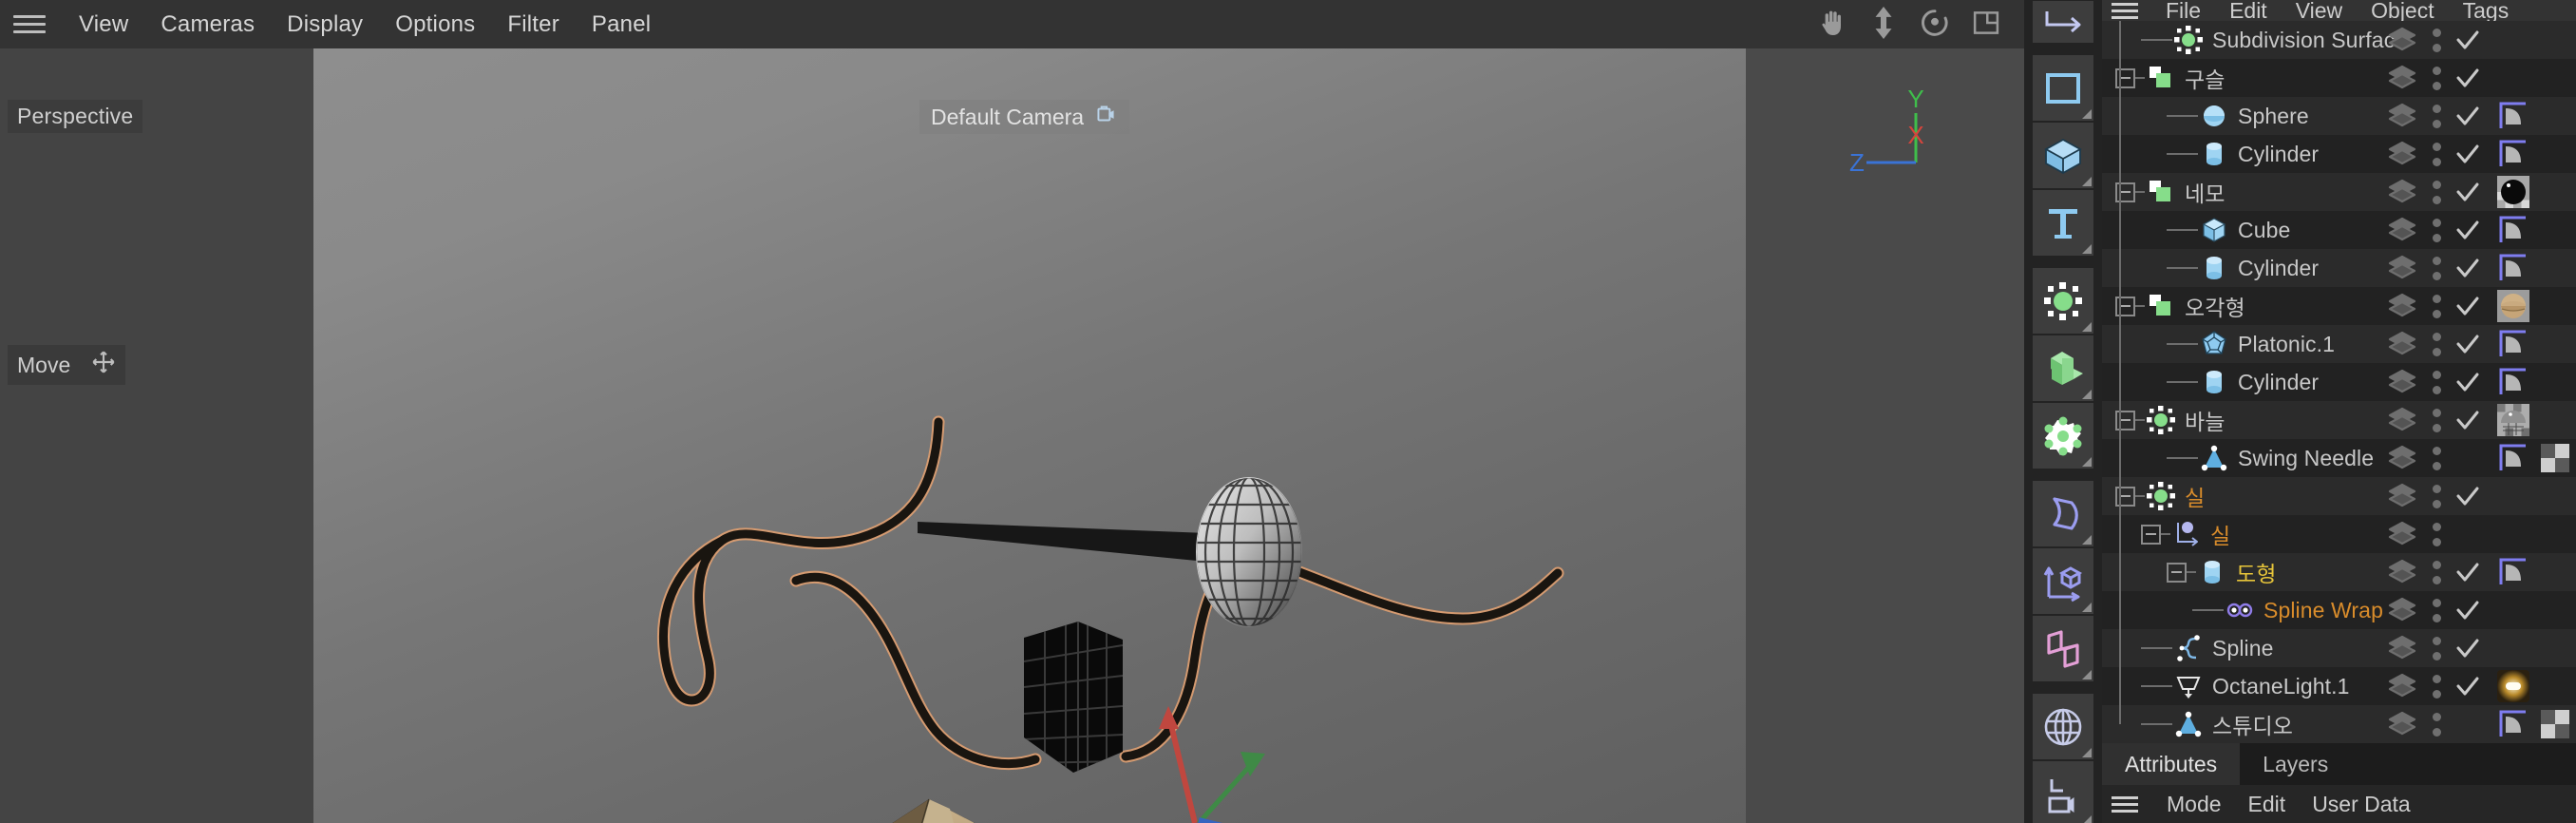 This screenshot has width=2576, height=823. What do you see at coordinates (2063, 436) in the screenshot?
I see `gear-generator-icon` at bounding box center [2063, 436].